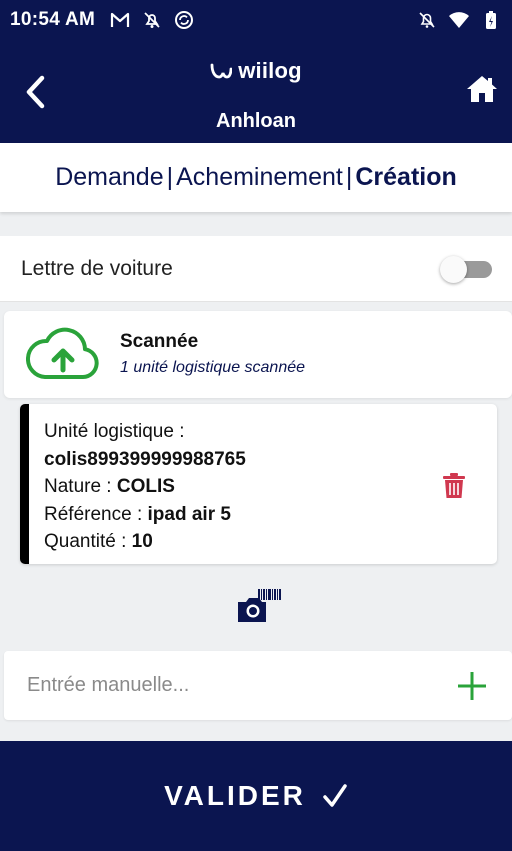 This screenshot has width=512, height=851. Describe the element at coordinates (221, 71) in the screenshot. I see `wiilog-logo-icon` at that location.